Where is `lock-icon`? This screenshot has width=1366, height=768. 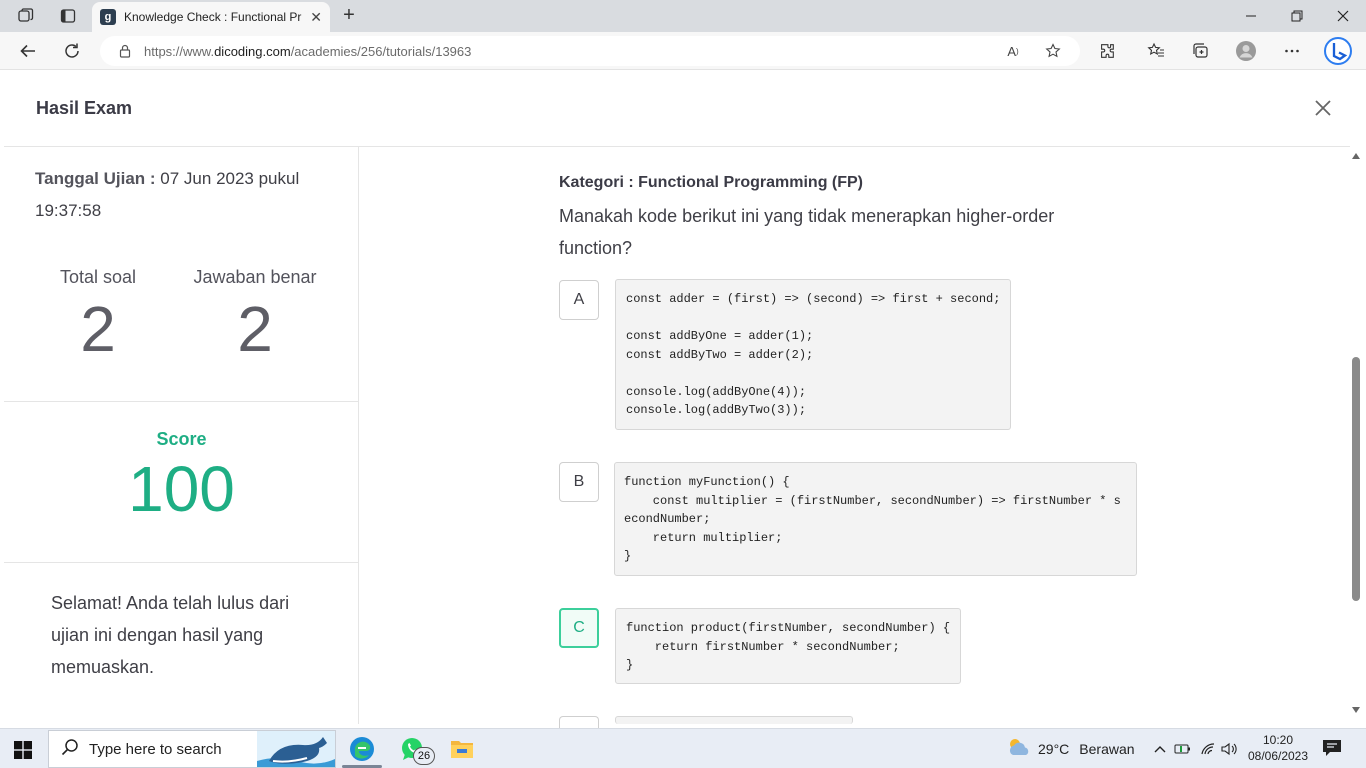
lock-icon is located at coordinates (125, 51).